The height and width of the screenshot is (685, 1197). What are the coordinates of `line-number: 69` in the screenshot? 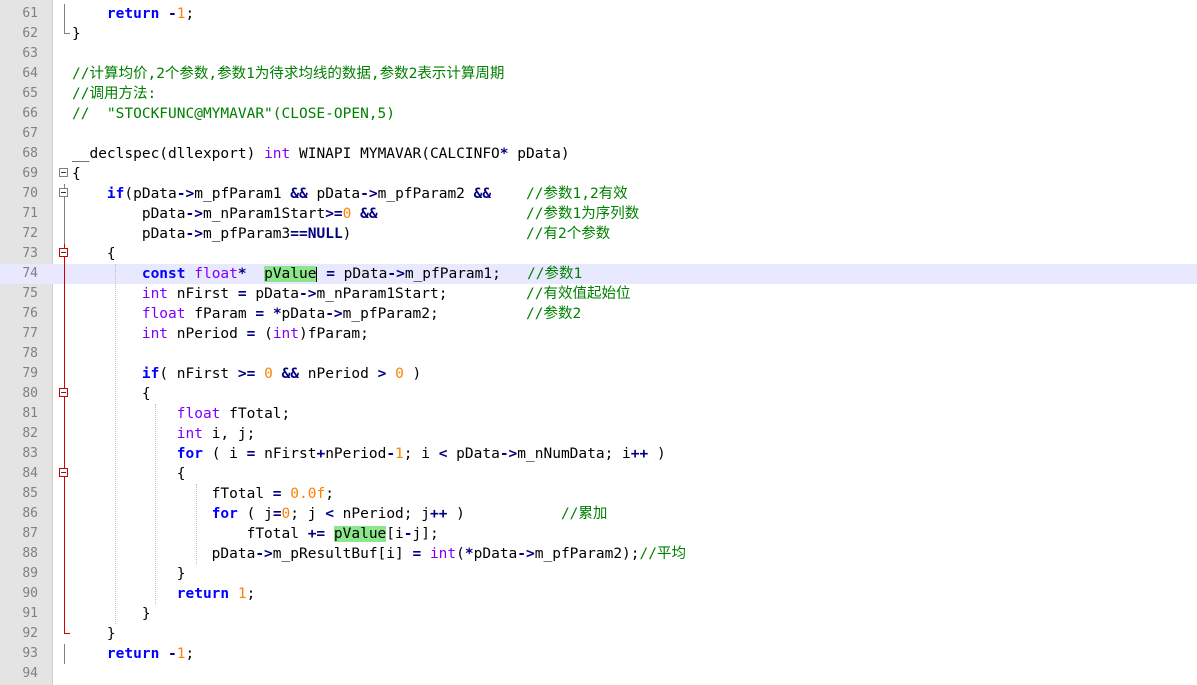 It's located at (30, 173).